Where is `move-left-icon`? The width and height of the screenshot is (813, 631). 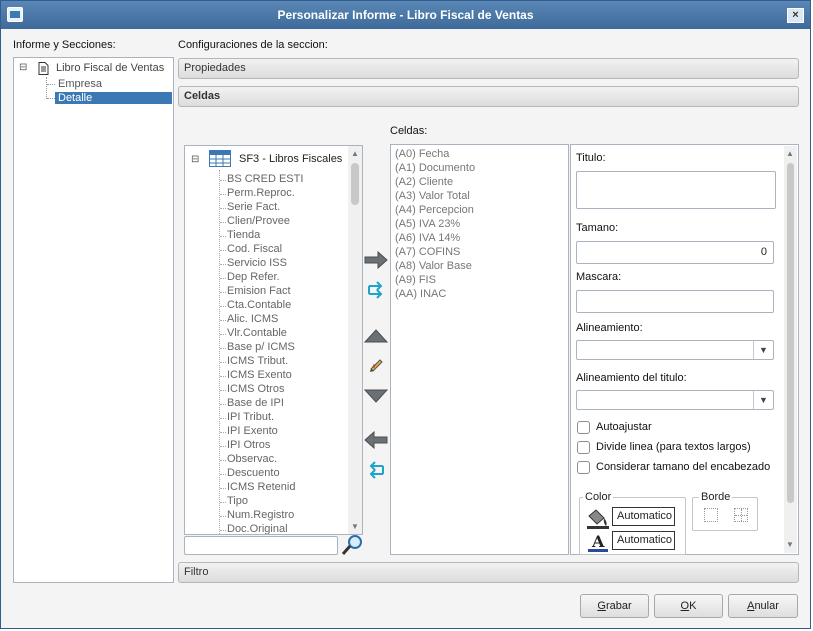 move-left-icon is located at coordinates (376, 440).